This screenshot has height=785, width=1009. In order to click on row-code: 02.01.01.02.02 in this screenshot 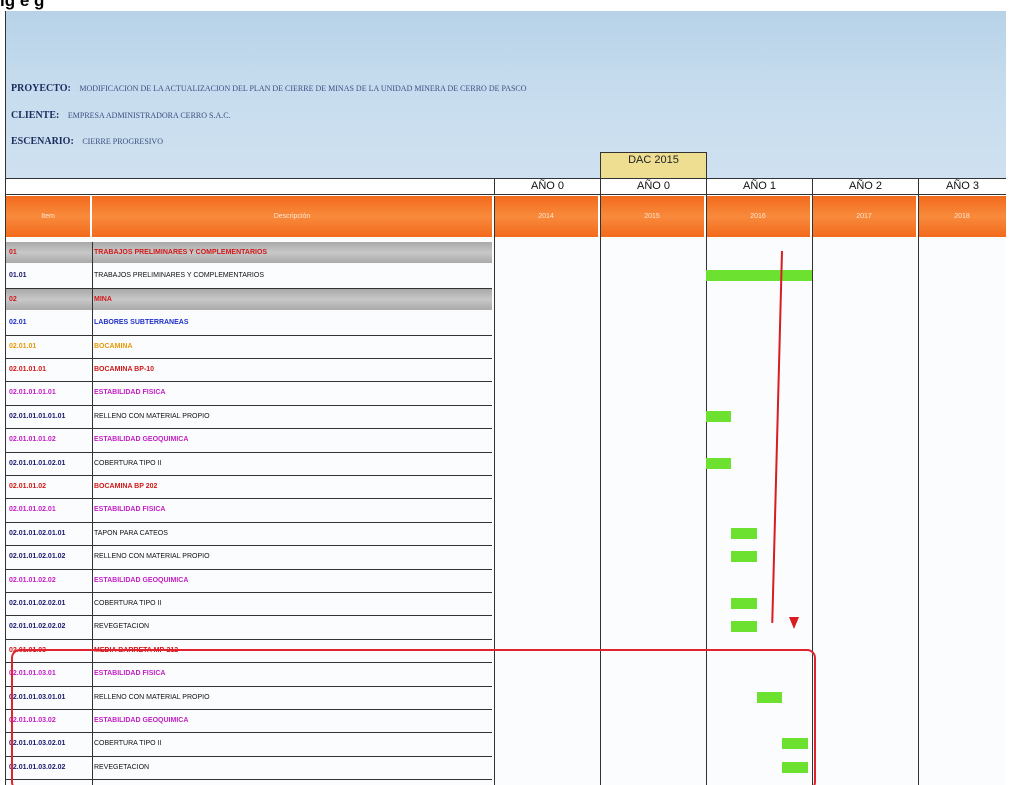, I will do `click(32, 580)`.